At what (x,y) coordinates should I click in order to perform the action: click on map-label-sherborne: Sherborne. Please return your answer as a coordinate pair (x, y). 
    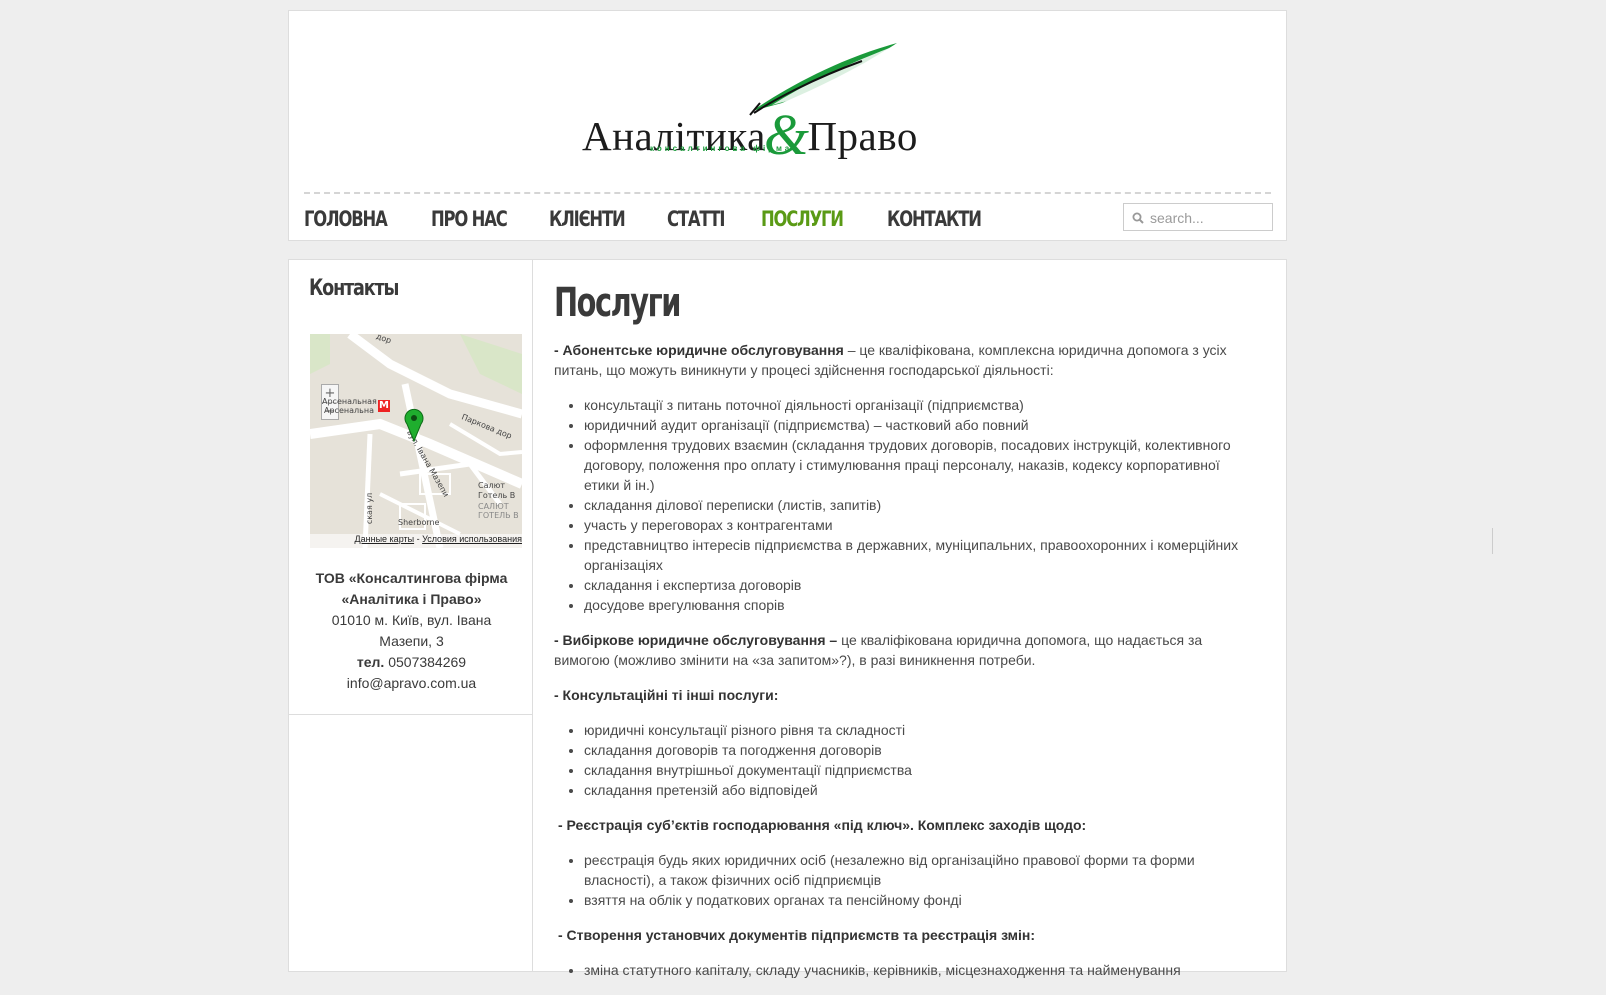
    Looking at the image, I should click on (419, 522).